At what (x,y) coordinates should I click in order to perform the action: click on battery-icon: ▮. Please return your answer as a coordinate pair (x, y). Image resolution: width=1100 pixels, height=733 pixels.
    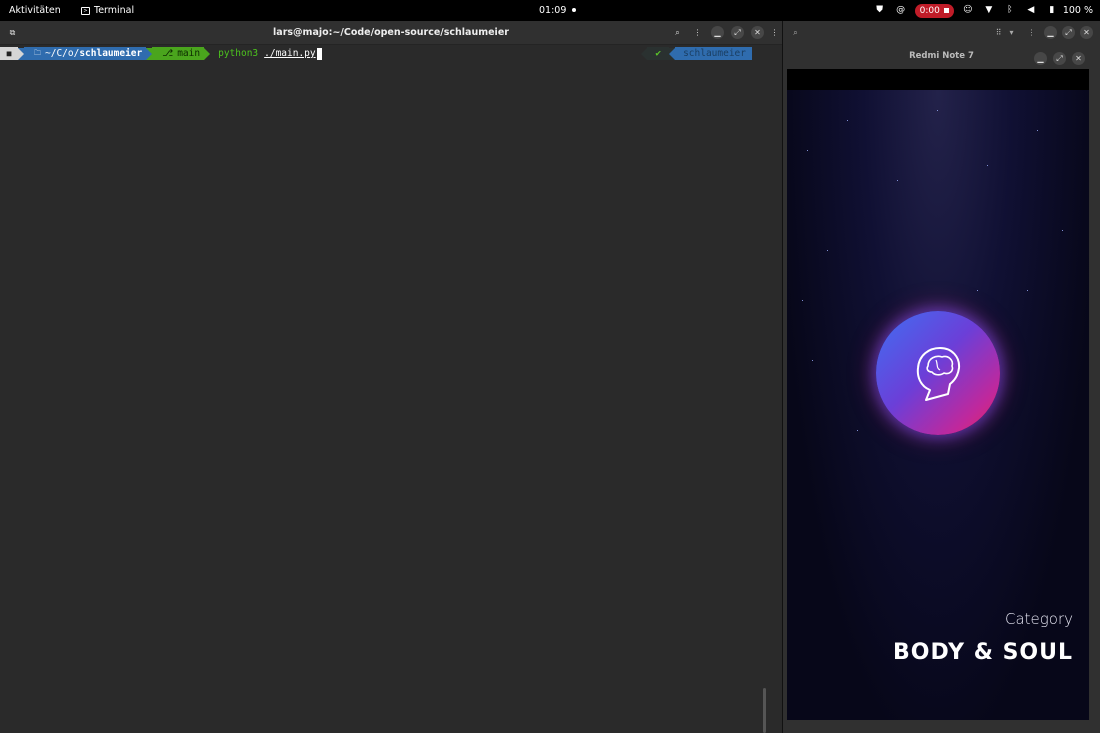
    Looking at the image, I should click on (1052, 10).